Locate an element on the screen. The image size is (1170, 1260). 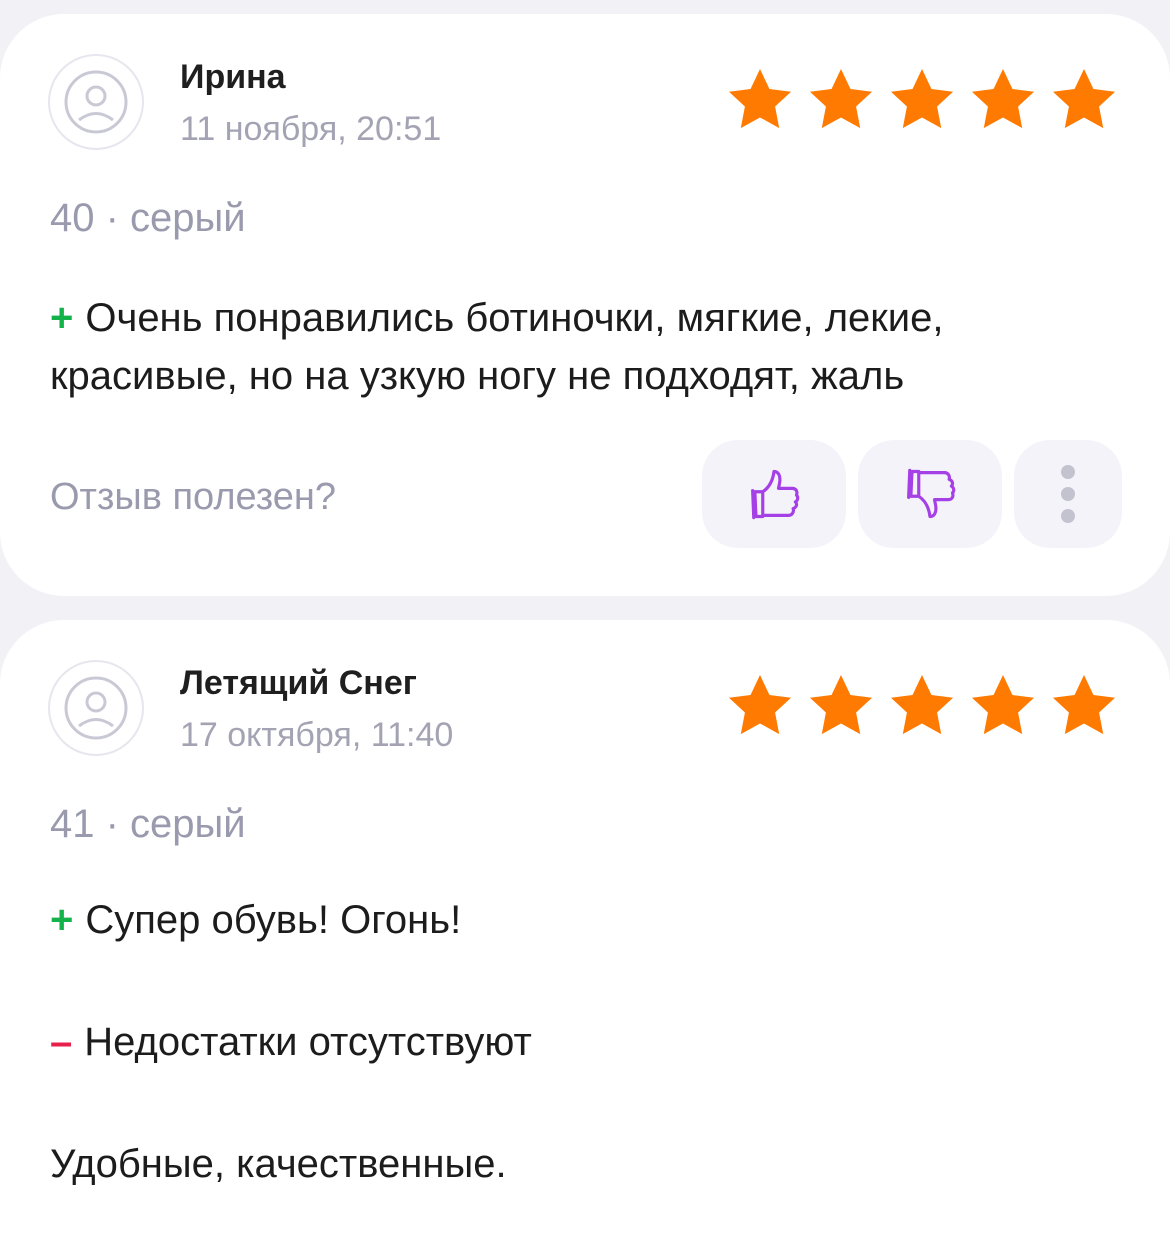
dislike-button is located at coordinates (930, 494).